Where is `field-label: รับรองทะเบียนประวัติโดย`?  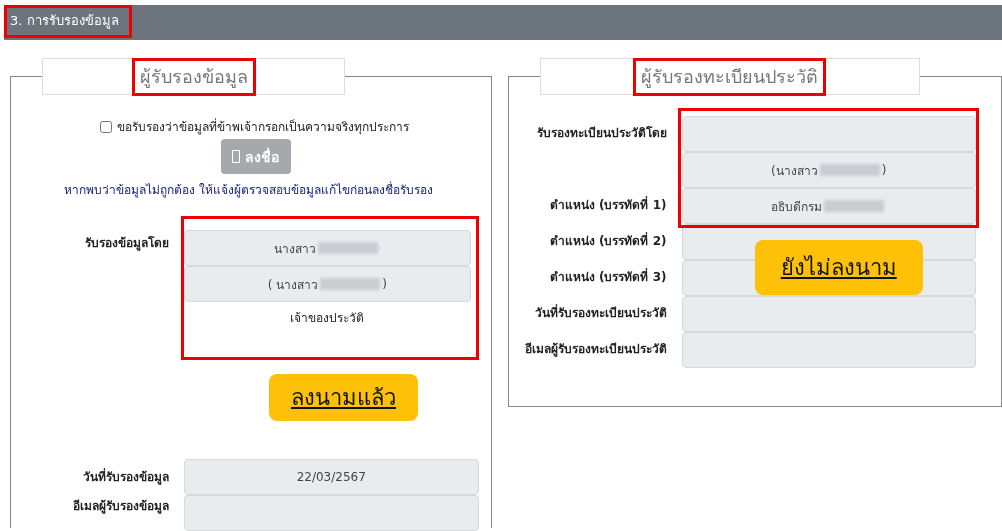
field-label: รับรองทะเบียนประวัติโดย is located at coordinates (601, 133).